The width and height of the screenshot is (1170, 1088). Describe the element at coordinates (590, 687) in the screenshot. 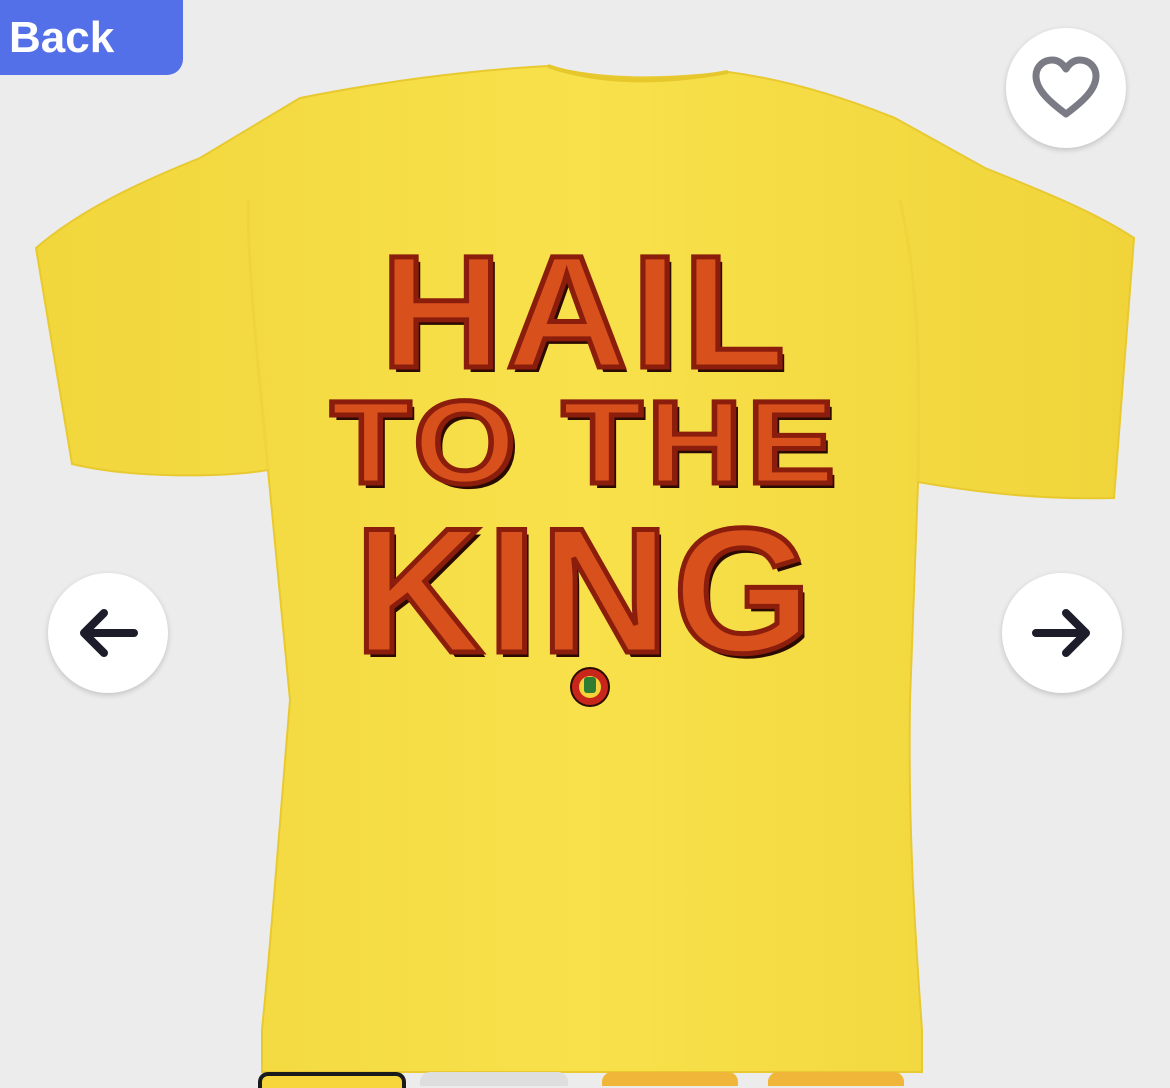

I see `design-logo-icon` at that location.